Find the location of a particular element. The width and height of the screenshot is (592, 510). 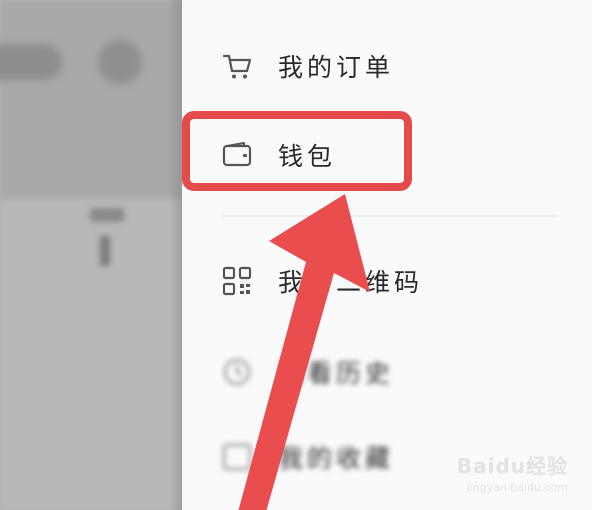

menu-item-history: 观看历史 is located at coordinates (308, 372).